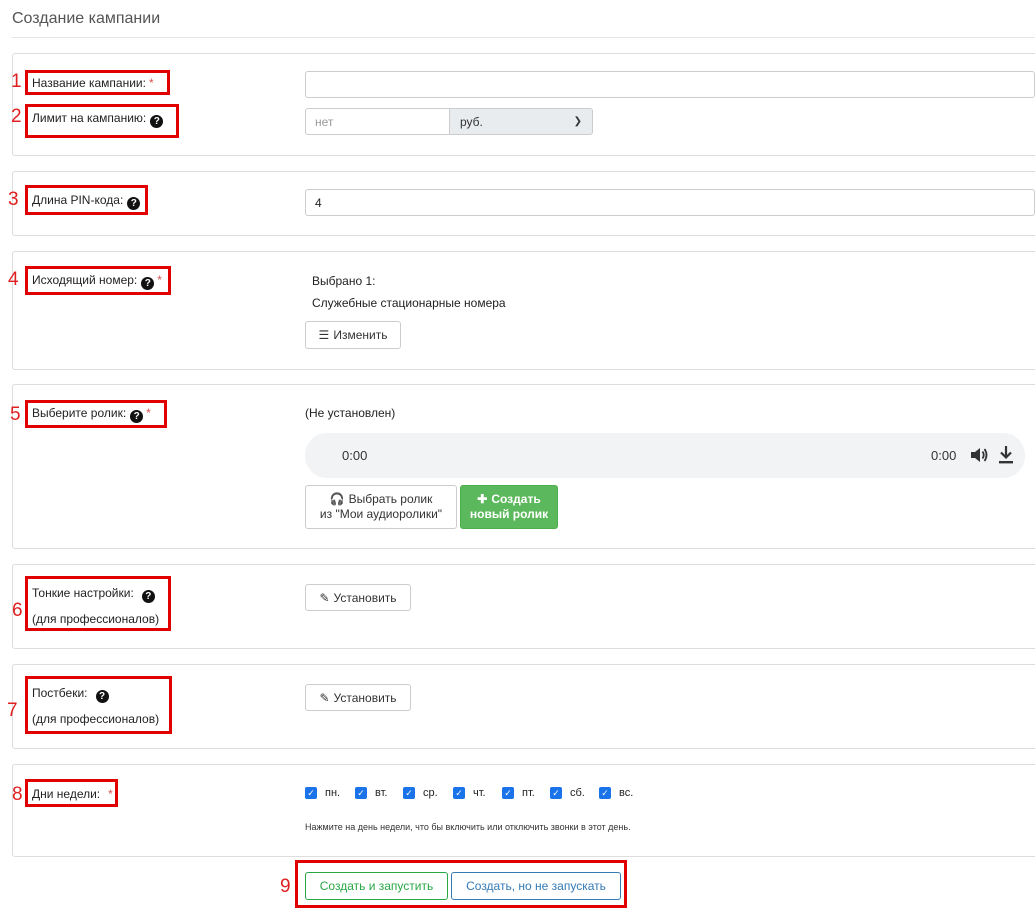 Image resolution: width=1035 pixels, height=910 pixels. I want to click on weekday-thu: ✓ чт., so click(469, 793).